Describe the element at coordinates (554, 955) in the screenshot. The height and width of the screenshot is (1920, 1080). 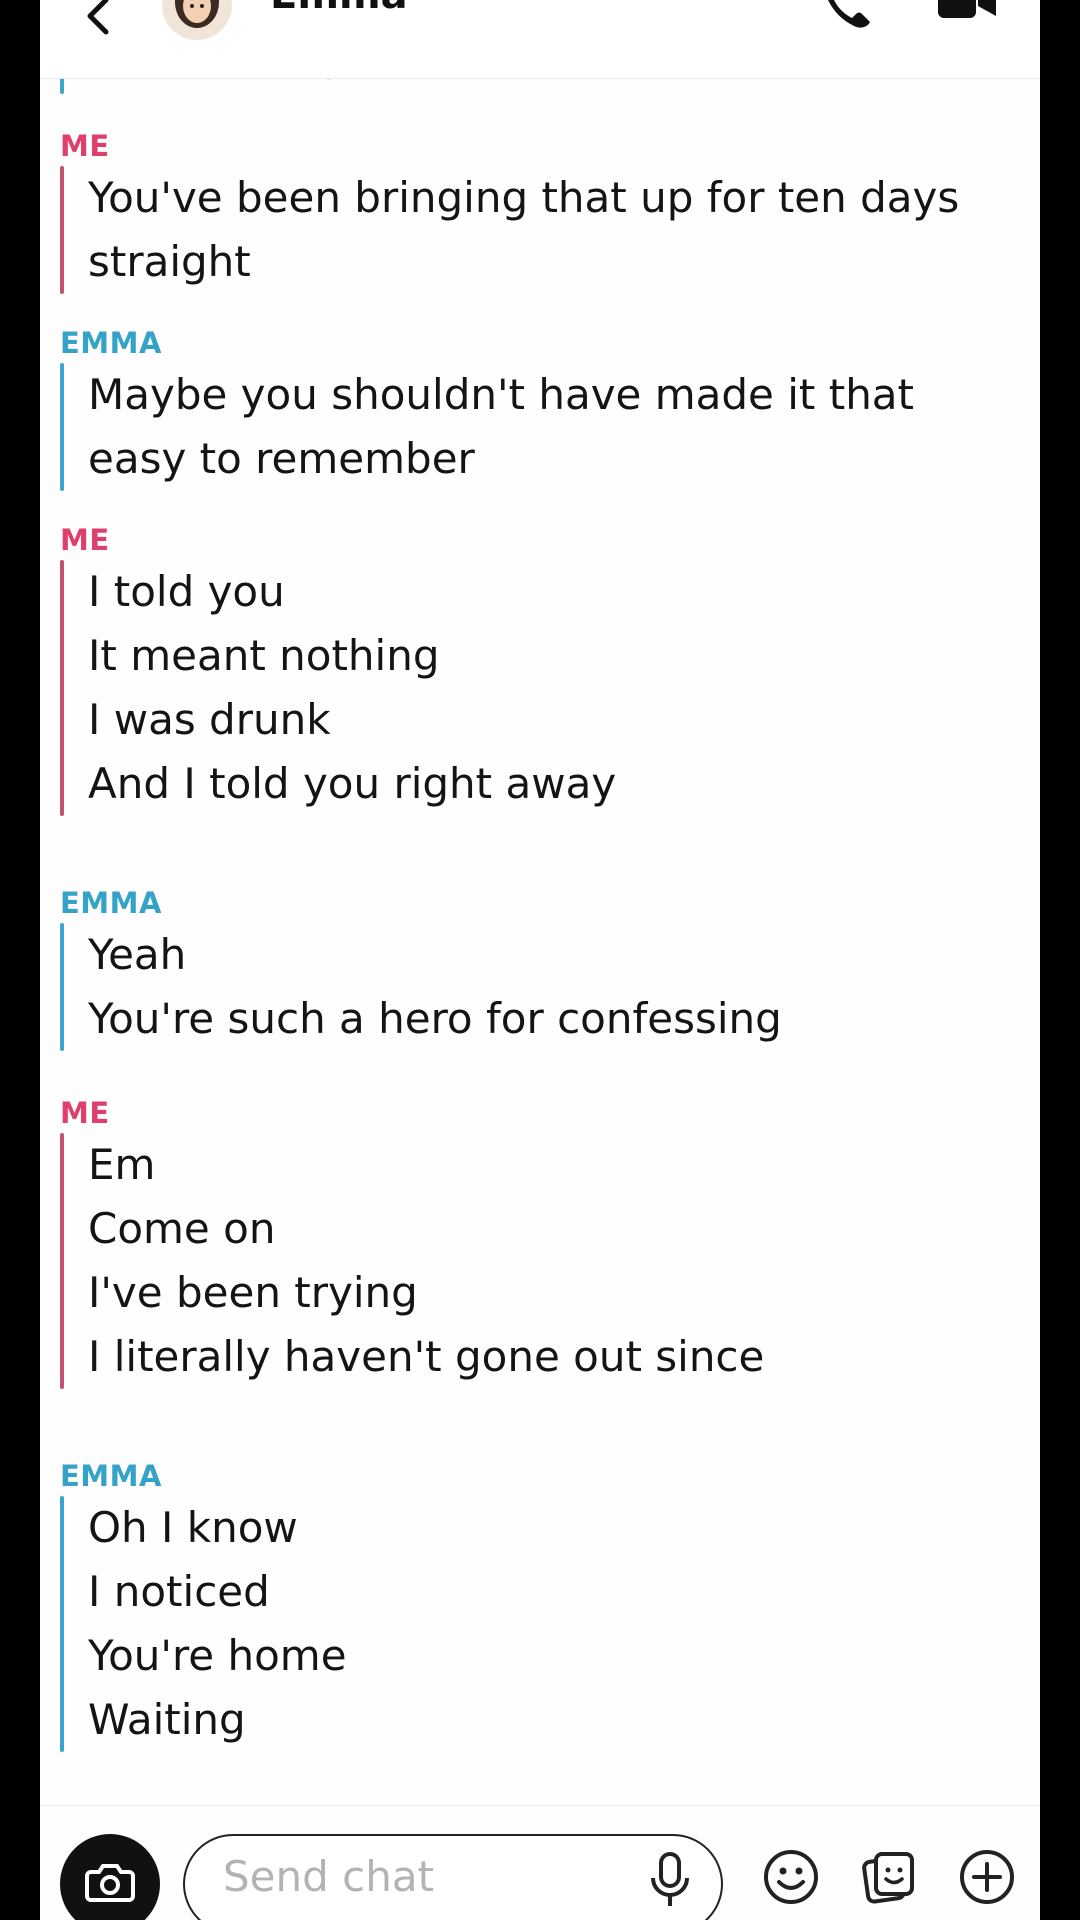
I see `message-text: Yeah` at that location.